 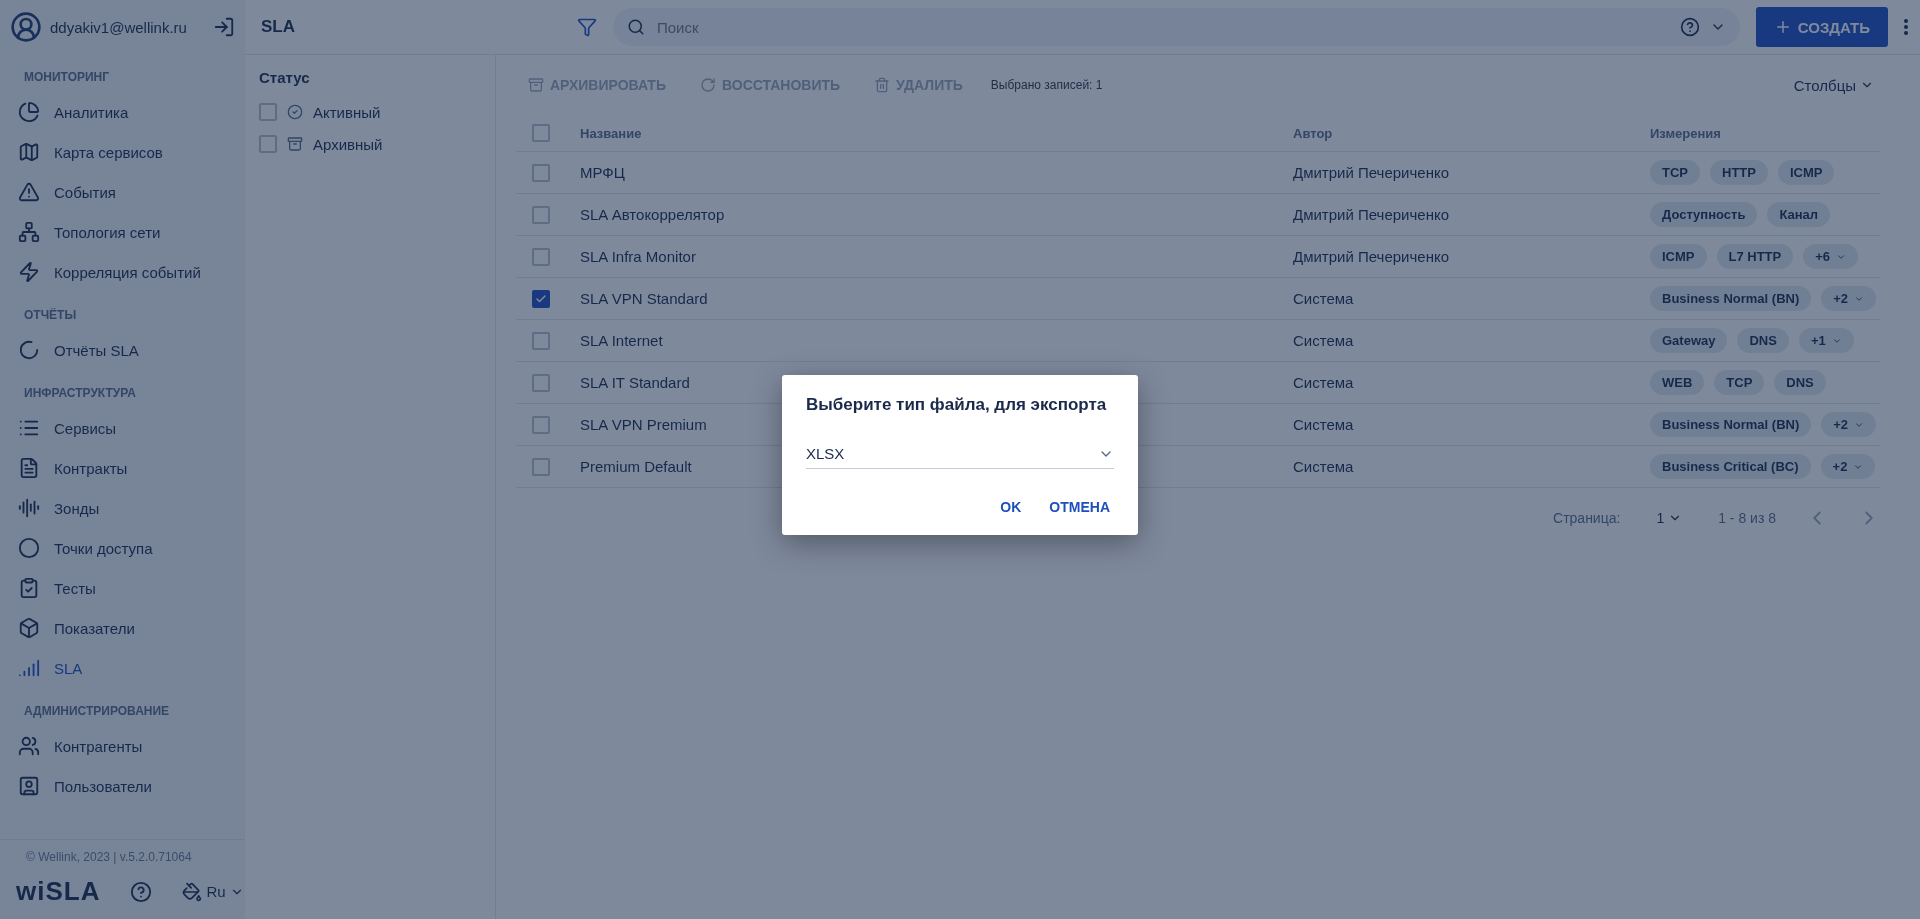 I want to click on search-field: Поиск, so click(x=1162, y=27).